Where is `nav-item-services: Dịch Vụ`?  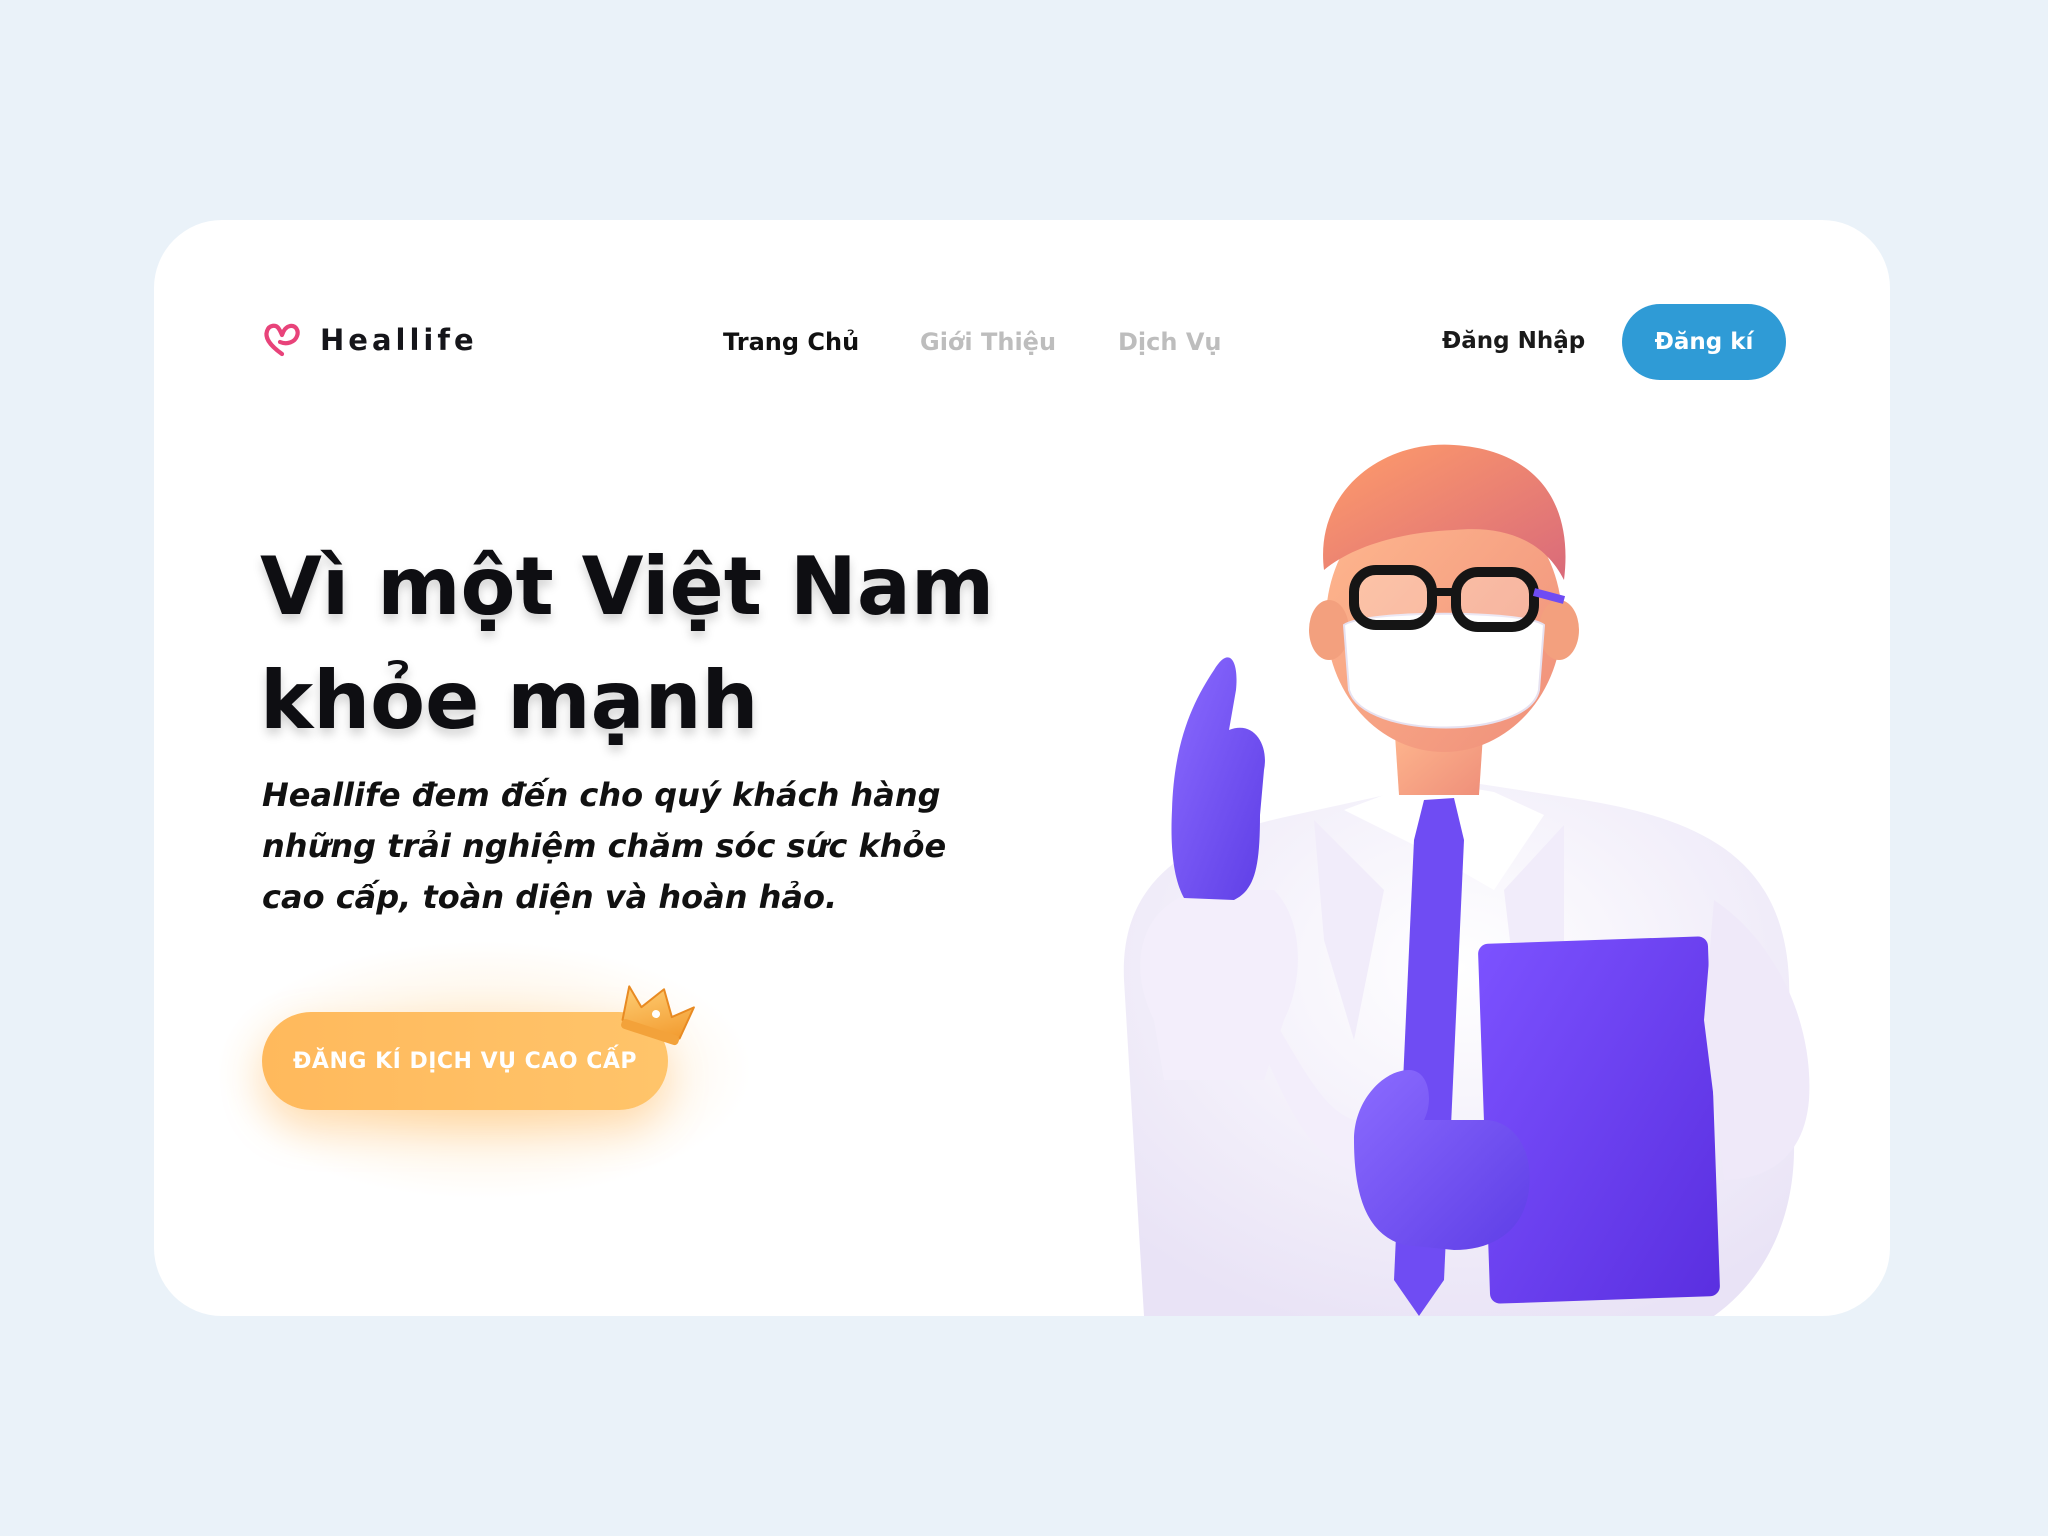
nav-item-services: Dịch Vụ is located at coordinates (1169, 342).